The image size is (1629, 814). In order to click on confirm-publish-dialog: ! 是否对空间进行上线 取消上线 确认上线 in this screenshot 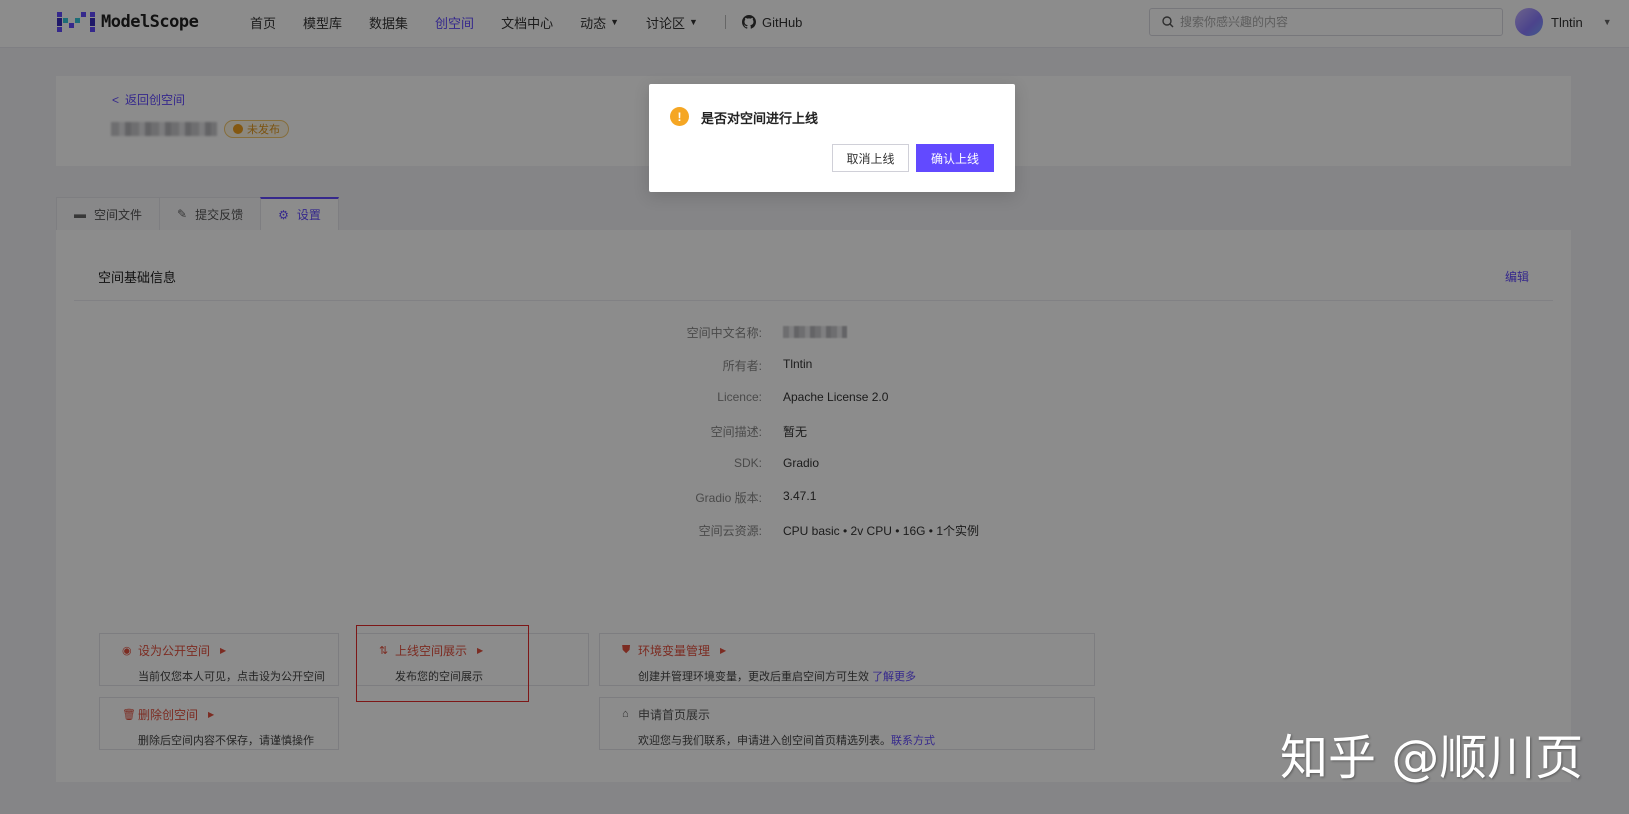, I will do `click(832, 138)`.